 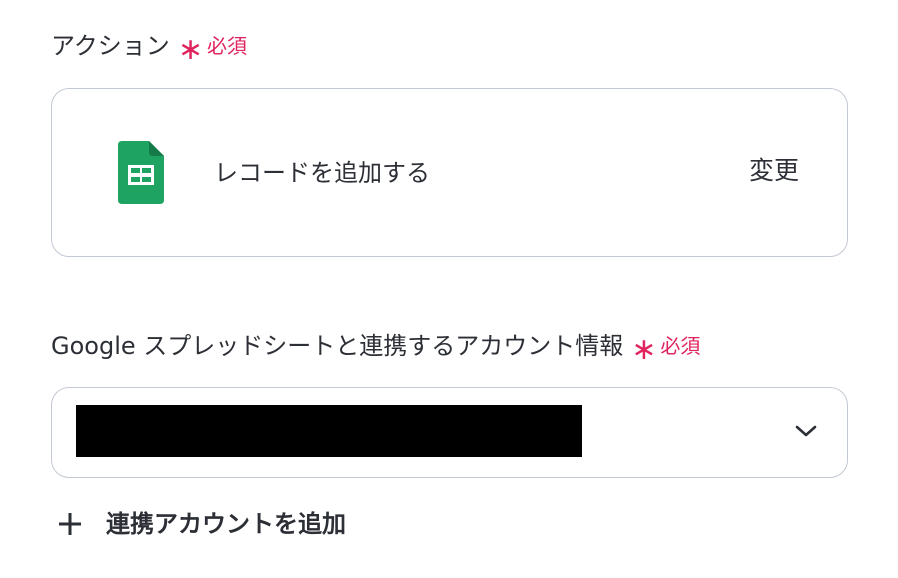 What do you see at coordinates (806, 431) in the screenshot?
I see `chevron-down-icon` at bounding box center [806, 431].